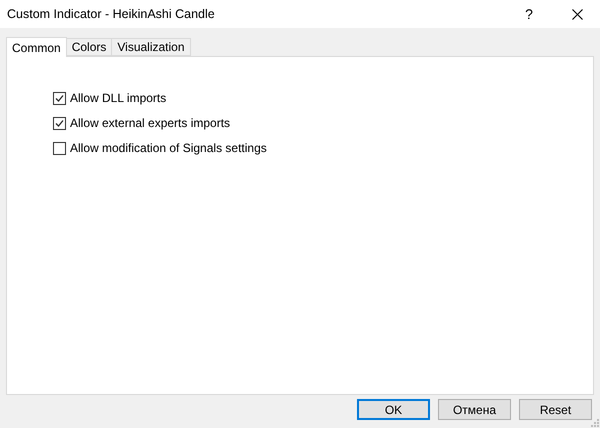  What do you see at coordinates (89, 47) in the screenshot?
I see `tab: Colors` at bounding box center [89, 47].